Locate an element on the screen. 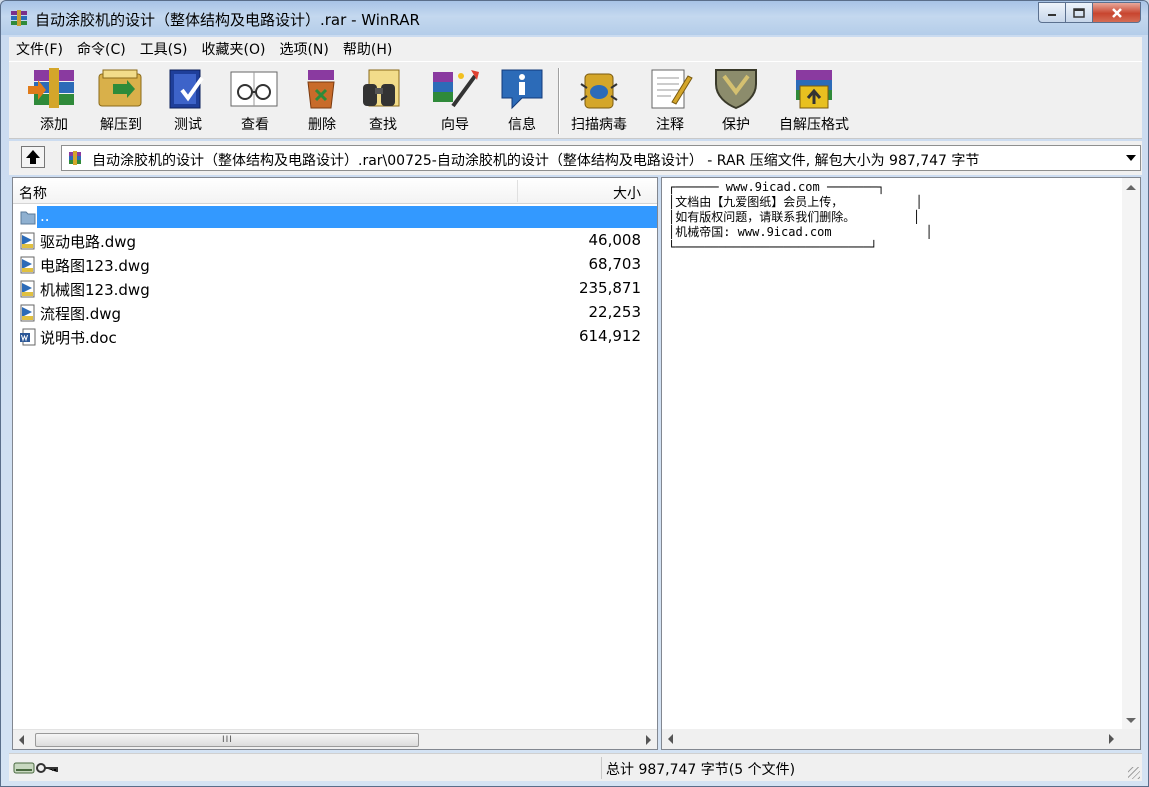 Image resolution: width=1149 pixels, height=787 pixels. comment-horizontal-scrollbar is located at coordinates (901, 739).